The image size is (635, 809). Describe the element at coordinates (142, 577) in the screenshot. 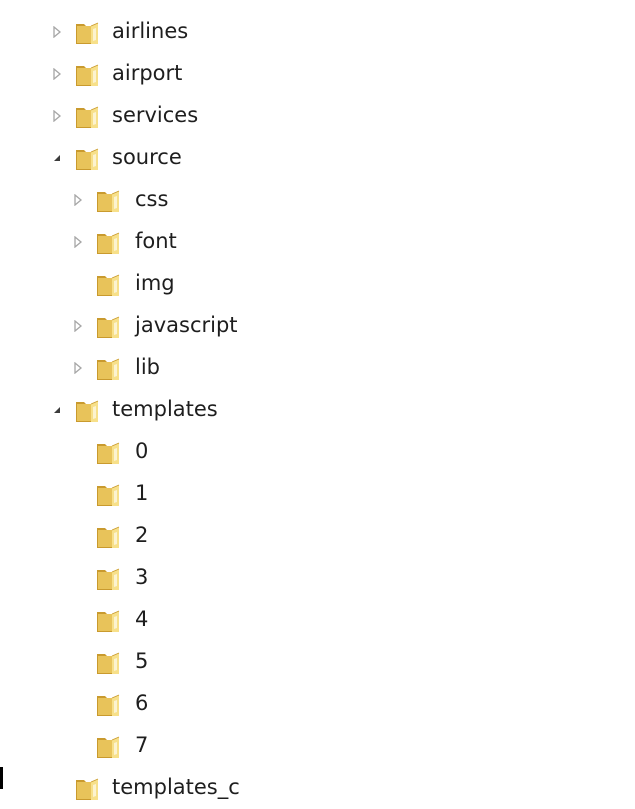

I see `tree-item-label: 3` at that location.